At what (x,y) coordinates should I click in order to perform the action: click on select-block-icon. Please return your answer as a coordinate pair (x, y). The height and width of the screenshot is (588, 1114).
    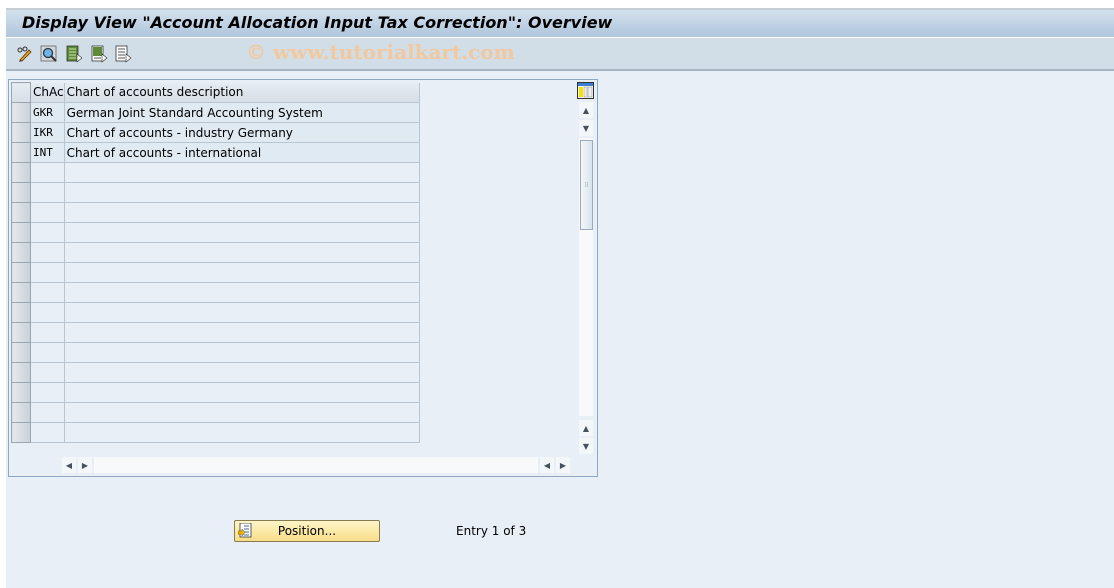
    Looking at the image, I should click on (99, 54).